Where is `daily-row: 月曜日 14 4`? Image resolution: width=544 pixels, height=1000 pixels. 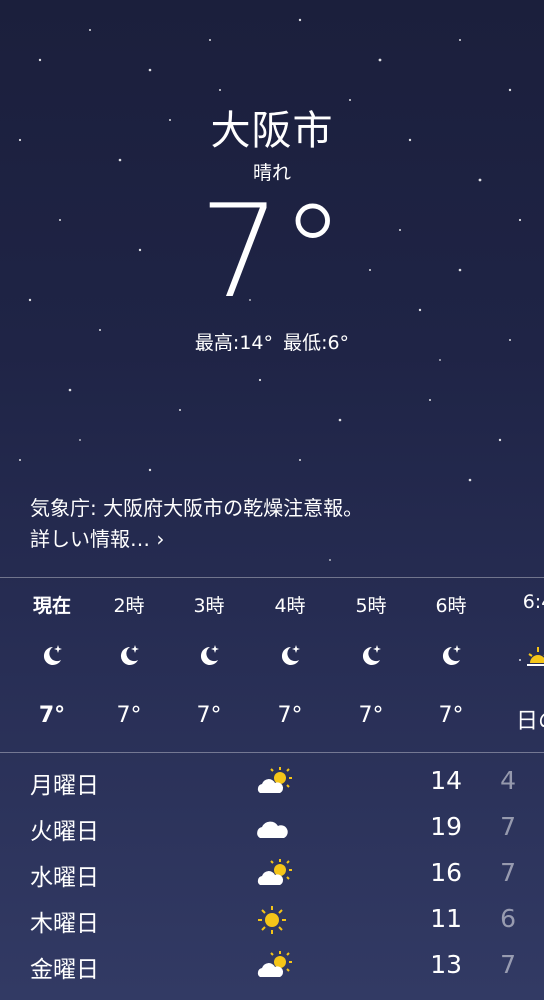
daily-row: 月曜日 14 4 is located at coordinates (272, 783).